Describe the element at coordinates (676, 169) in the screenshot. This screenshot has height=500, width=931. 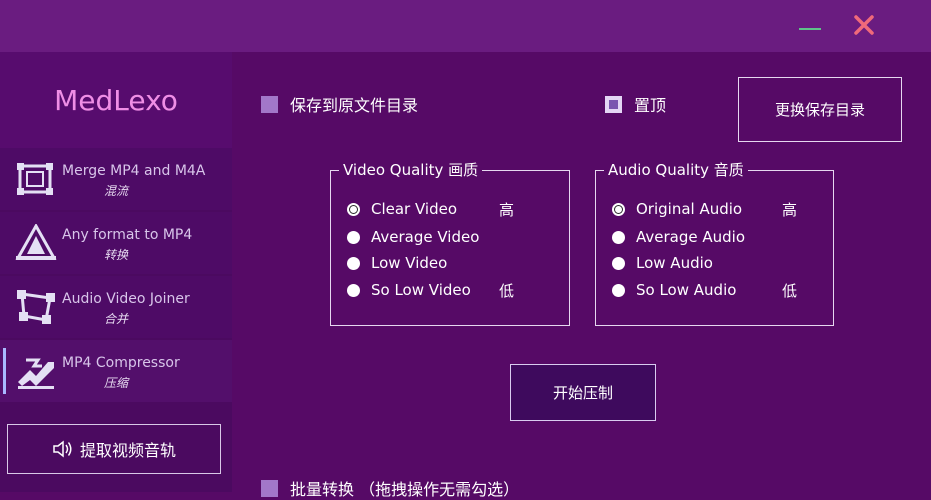
I see `audio-quality-title: Audio Quality 音质` at that location.